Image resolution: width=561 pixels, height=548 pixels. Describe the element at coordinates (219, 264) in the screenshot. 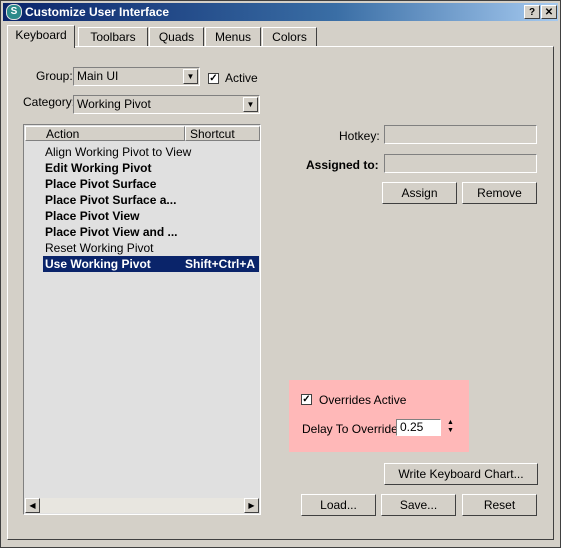

I see `action-shortcut: Shift+Ctrl+A` at that location.